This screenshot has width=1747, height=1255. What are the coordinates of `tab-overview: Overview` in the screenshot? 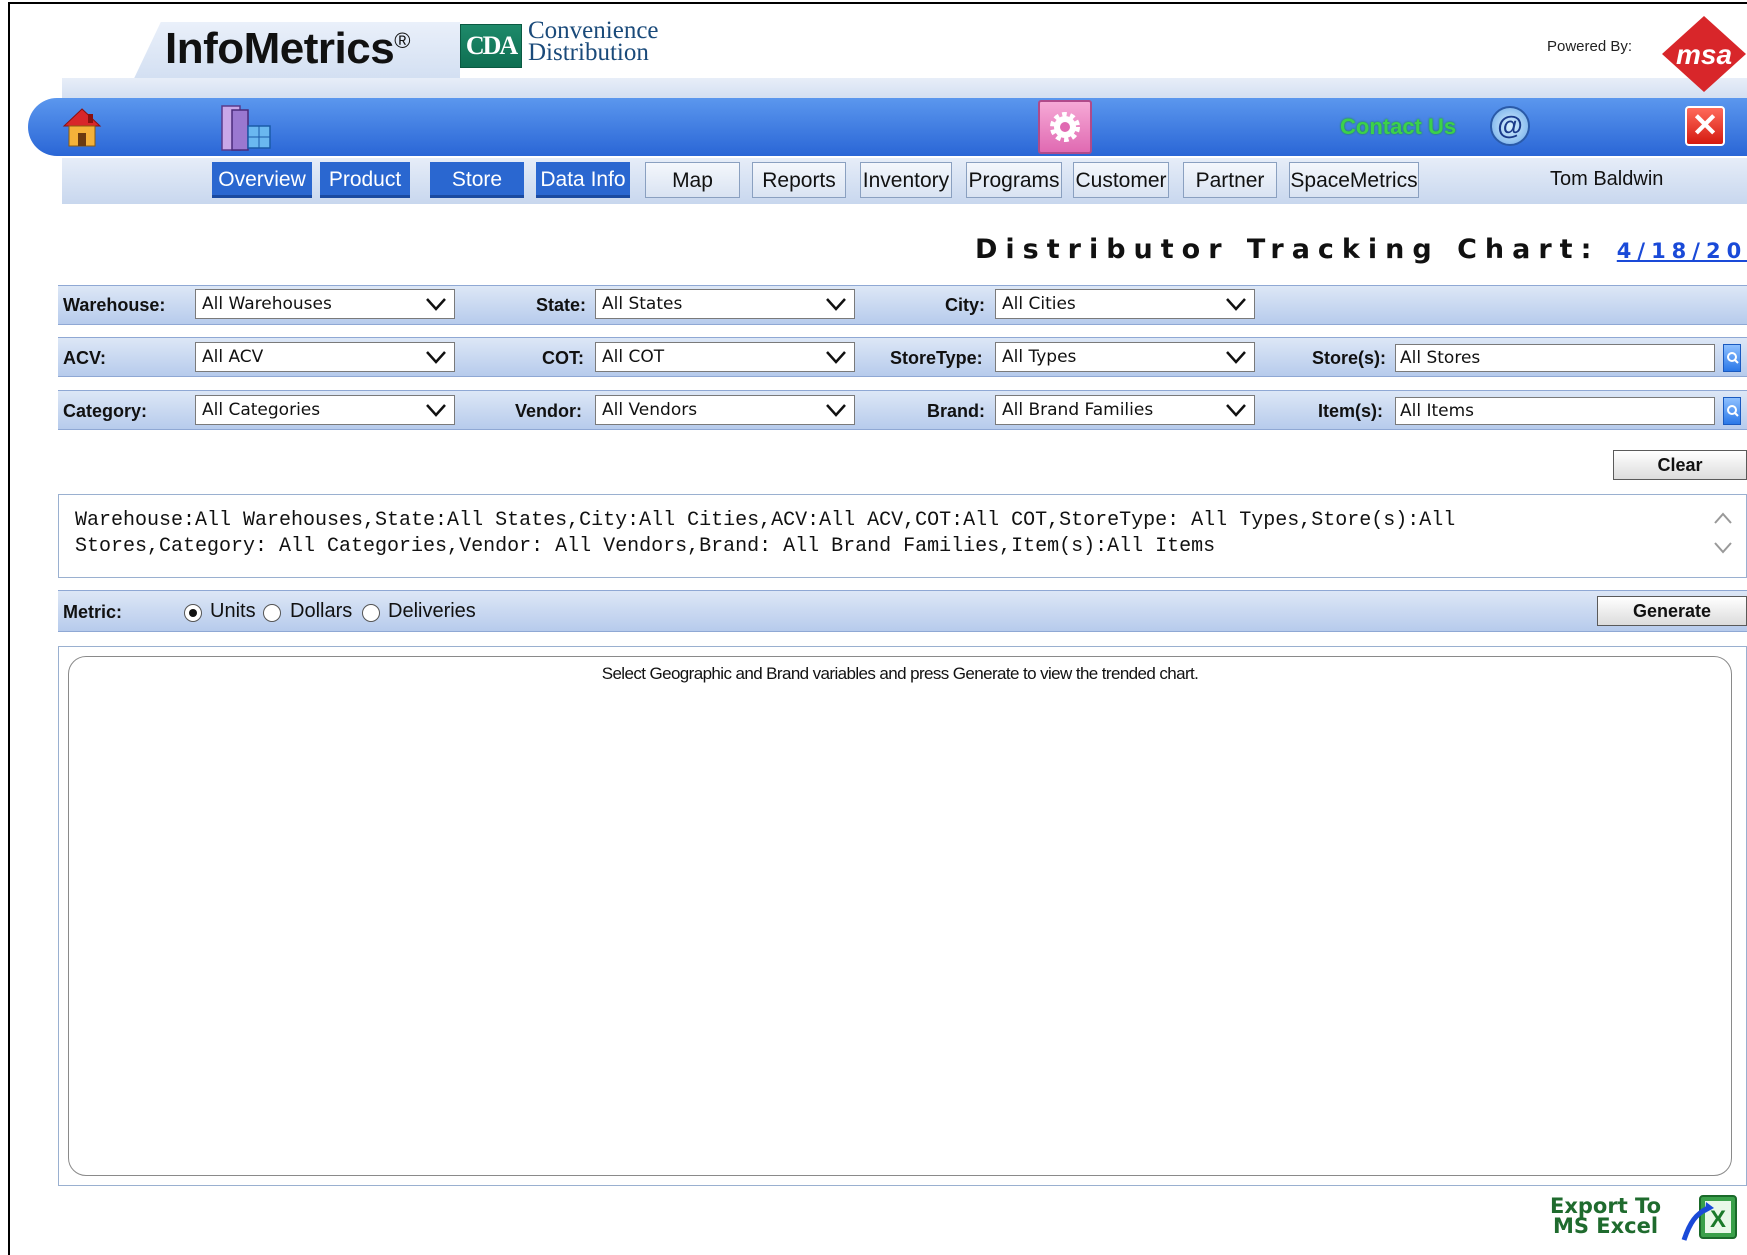 It's located at (262, 180).